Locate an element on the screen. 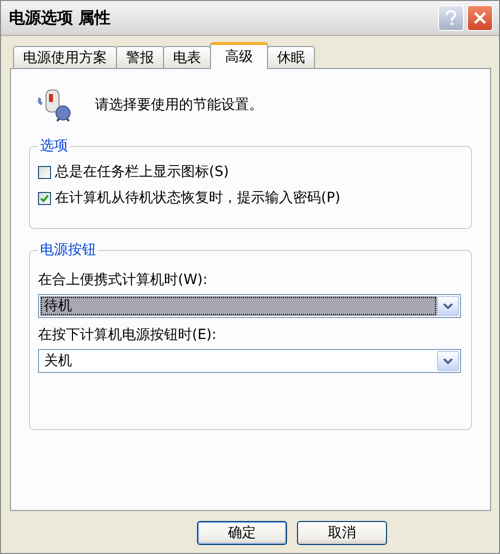  checkbox-label: 在计算机从待机状态恢复时，提示输入密码(P) is located at coordinates (197, 198).